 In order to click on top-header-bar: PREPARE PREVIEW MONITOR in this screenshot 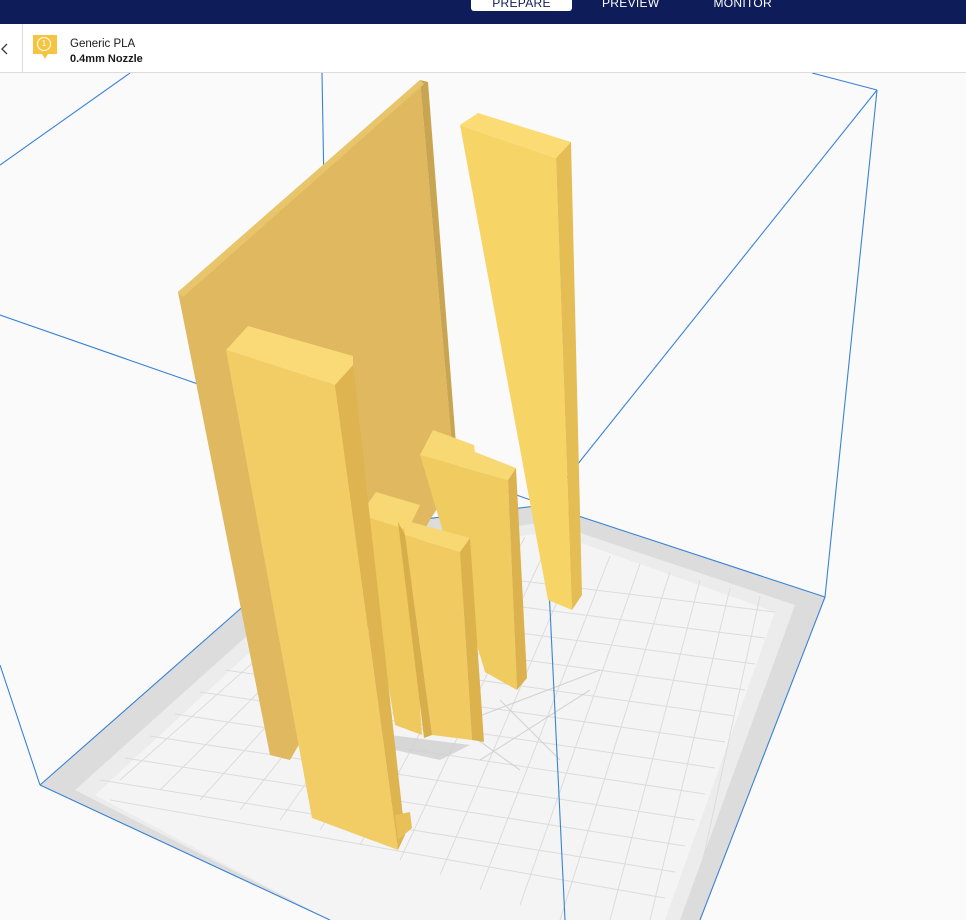, I will do `click(483, 12)`.